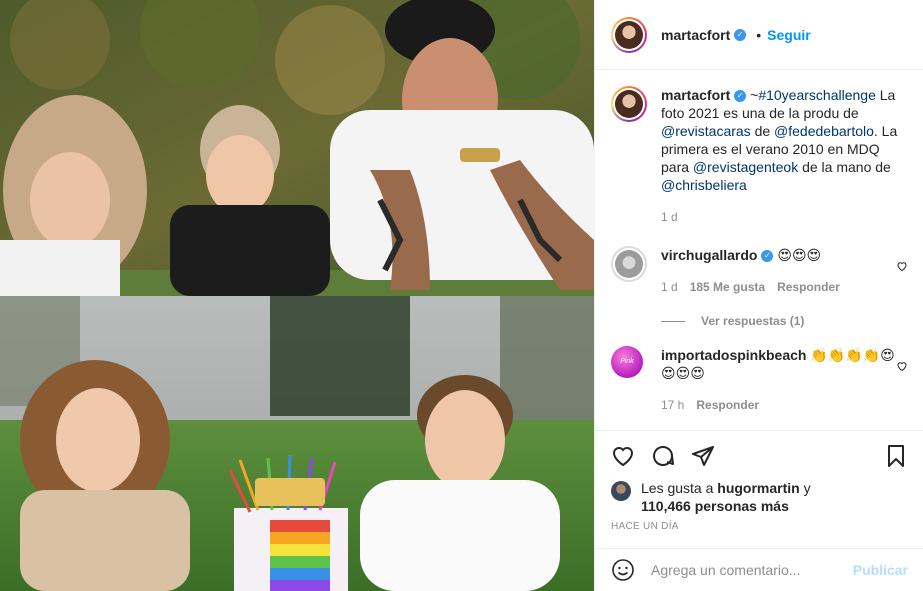 This screenshot has height=591, width=923. I want to click on comment-text: 😍😍😍, so click(799, 255).